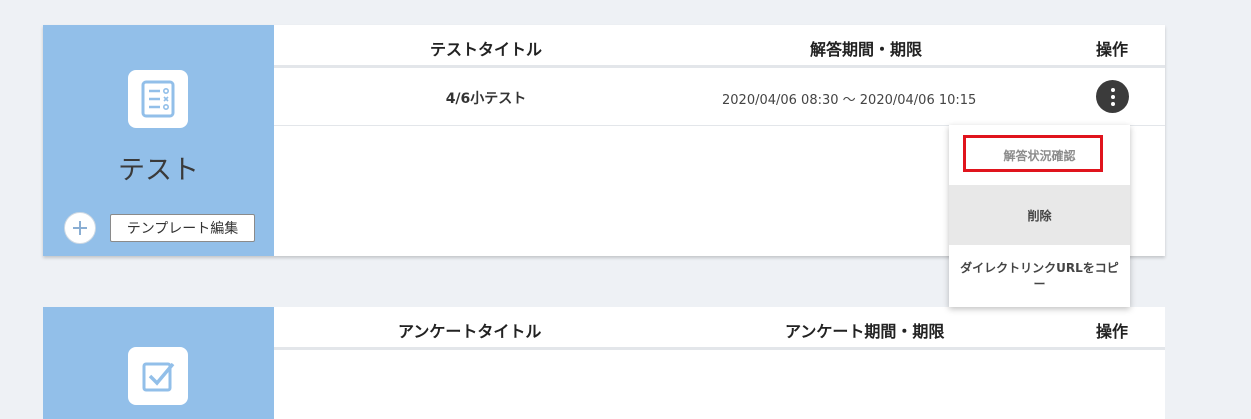 This screenshot has width=1251, height=419. Describe the element at coordinates (719, 328) in the screenshot. I see `survey-table-header: アンケートタイトル アンケート期間・期限 操作` at that location.